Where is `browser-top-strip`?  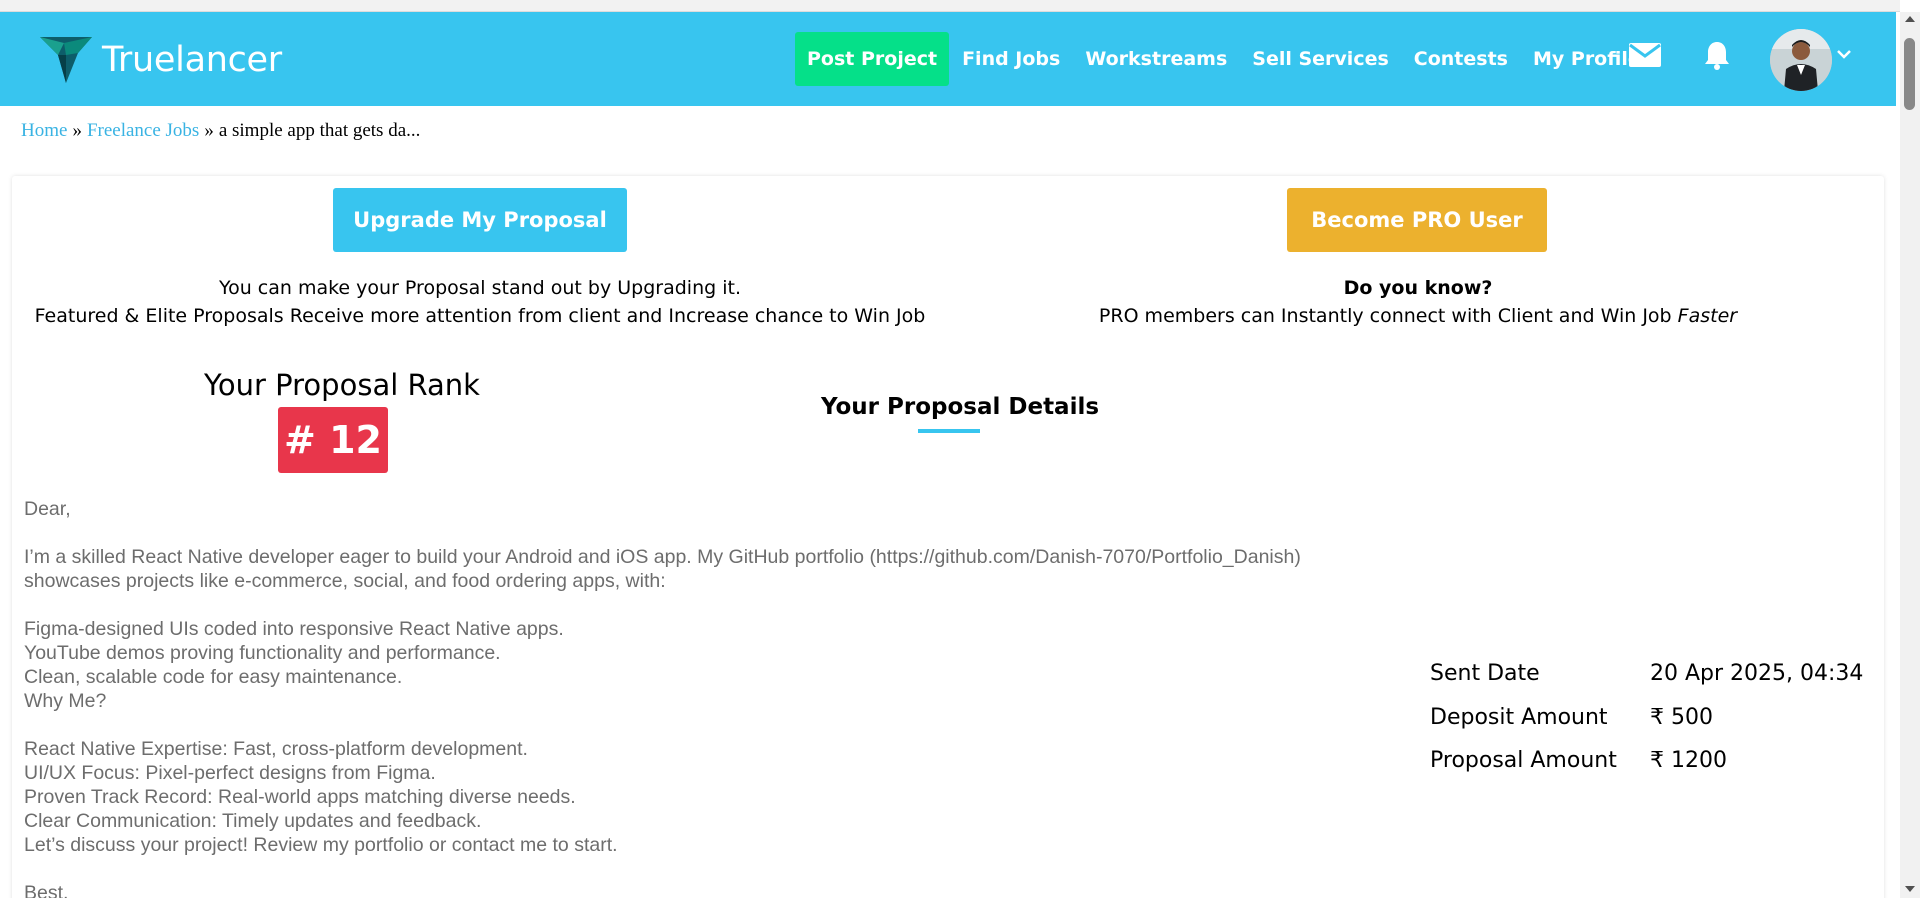 browser-top-strip is located at coordinates (950, 6).